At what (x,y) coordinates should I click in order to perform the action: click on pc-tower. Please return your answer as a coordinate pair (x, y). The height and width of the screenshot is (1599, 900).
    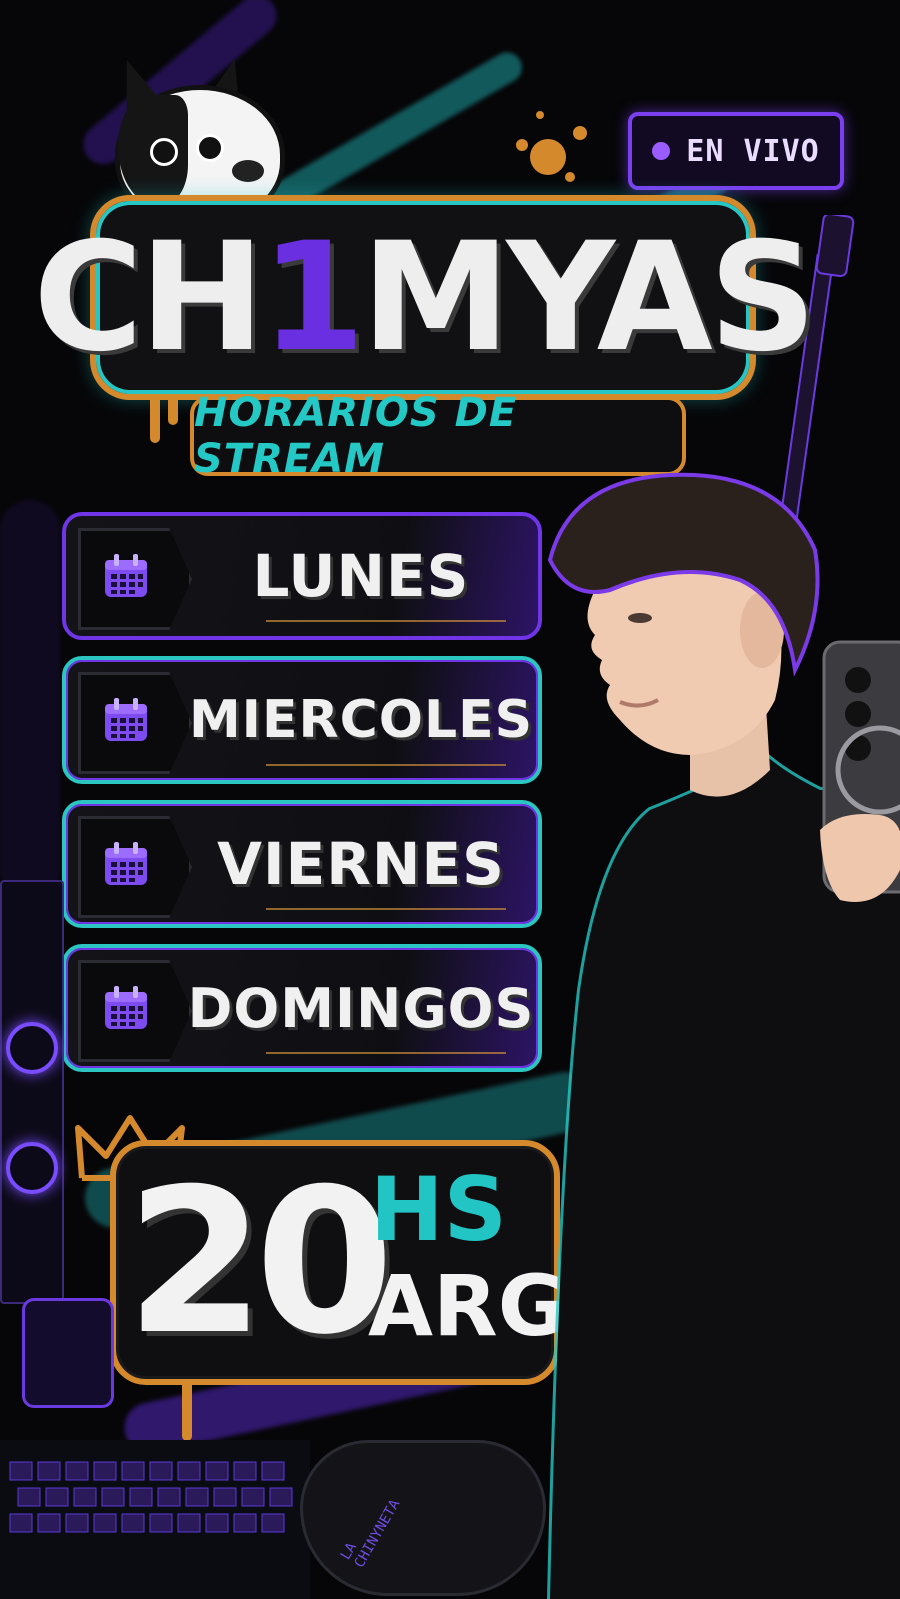
    Looking at the image, I should click on (32, 1092).